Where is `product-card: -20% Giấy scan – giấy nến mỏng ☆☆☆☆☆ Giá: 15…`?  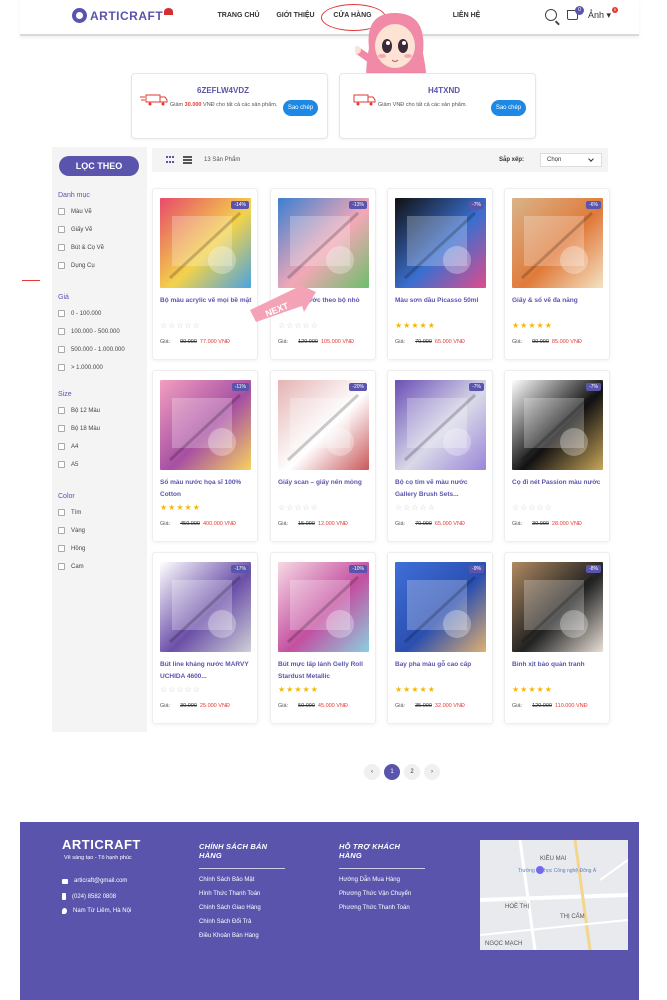
product-card: -20% Giấy scan – giấy nến mỏng ☆☆☆☆☆ Giá: 15… is located at coordinates (323, 456).